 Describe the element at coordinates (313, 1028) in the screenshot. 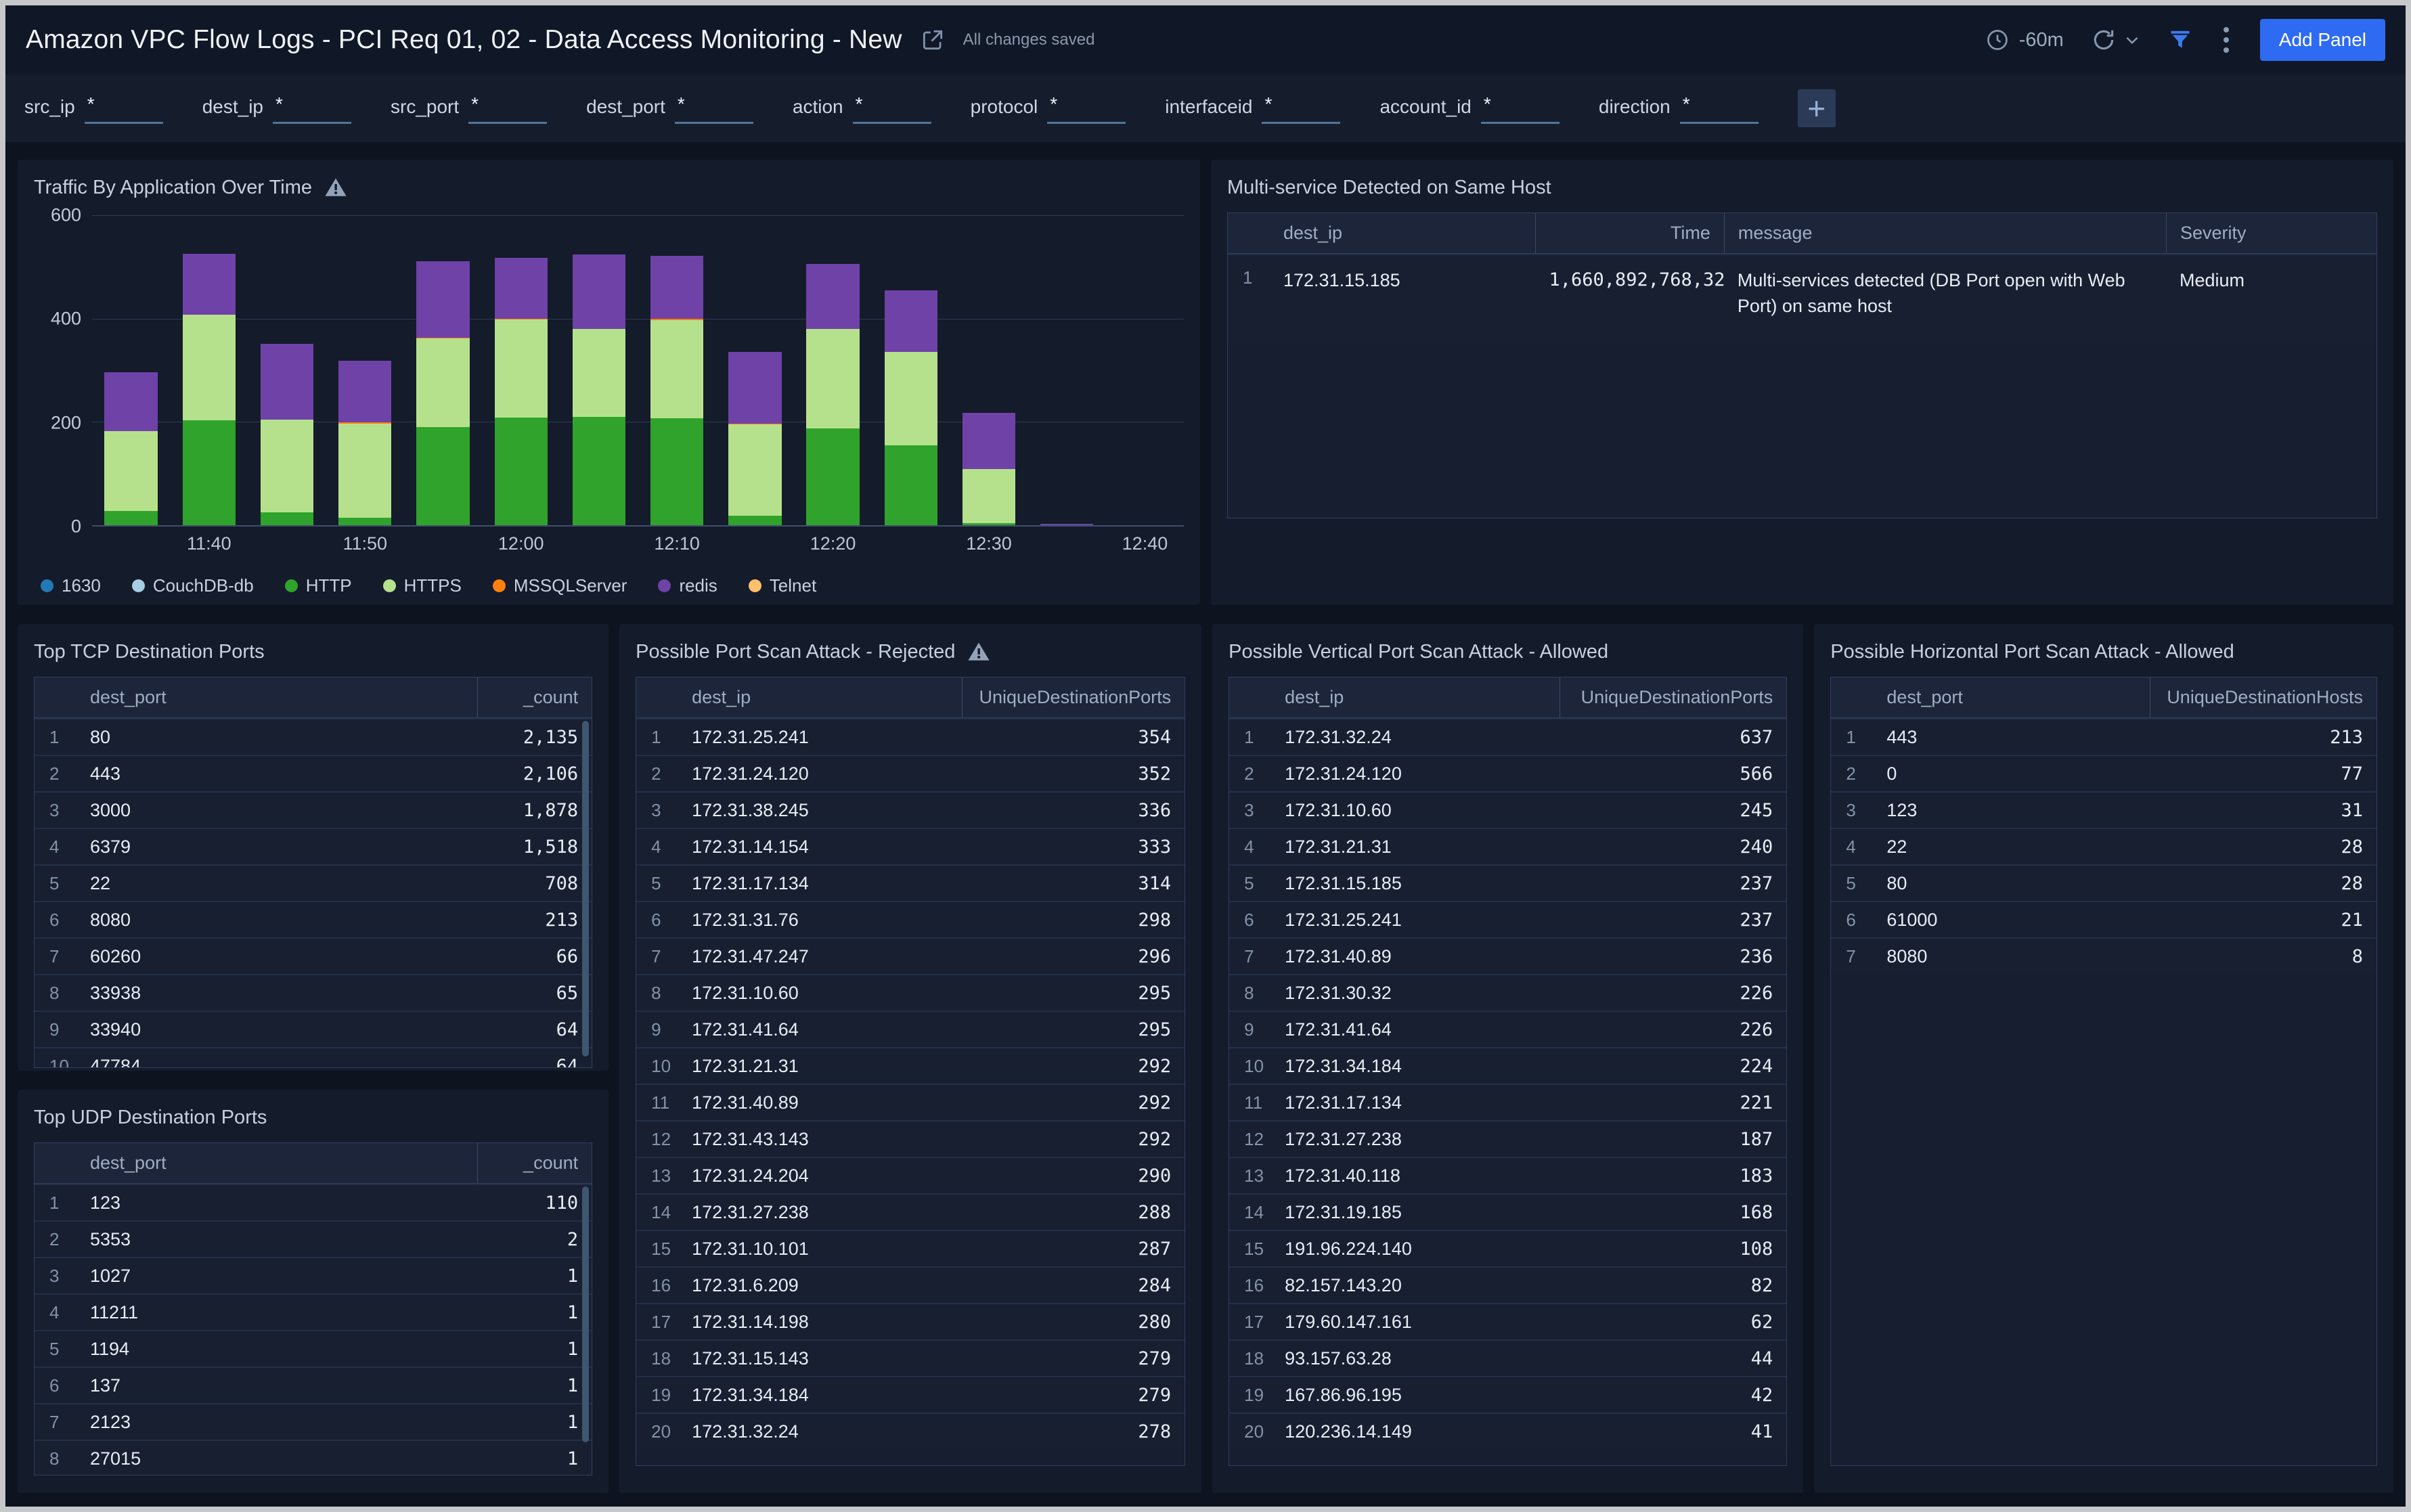

I see `table-row: 9 33940 64` at that location.